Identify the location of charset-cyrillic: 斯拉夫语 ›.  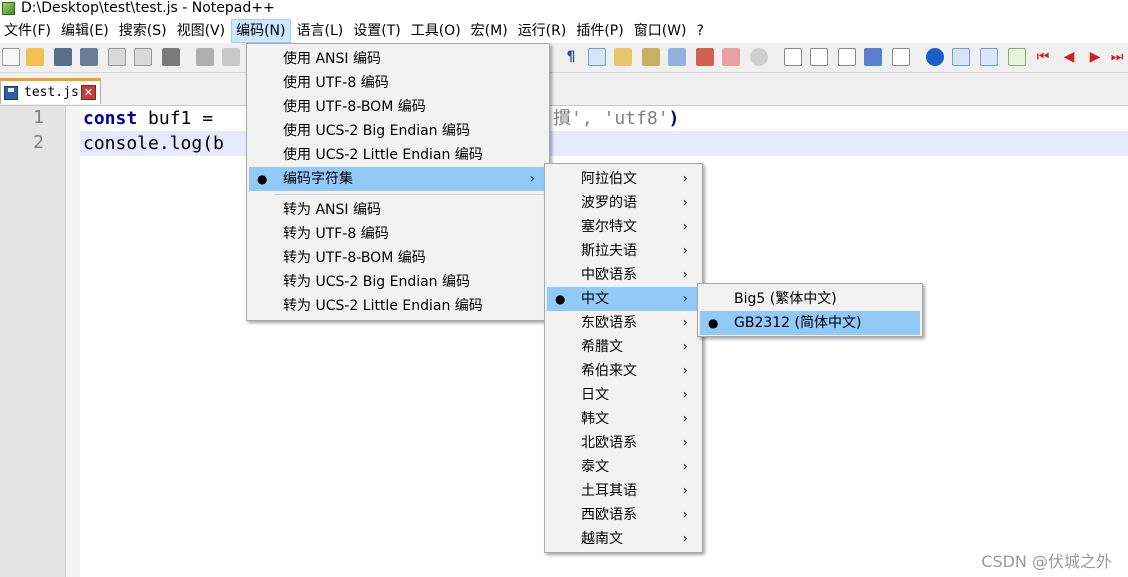
(623, 251).